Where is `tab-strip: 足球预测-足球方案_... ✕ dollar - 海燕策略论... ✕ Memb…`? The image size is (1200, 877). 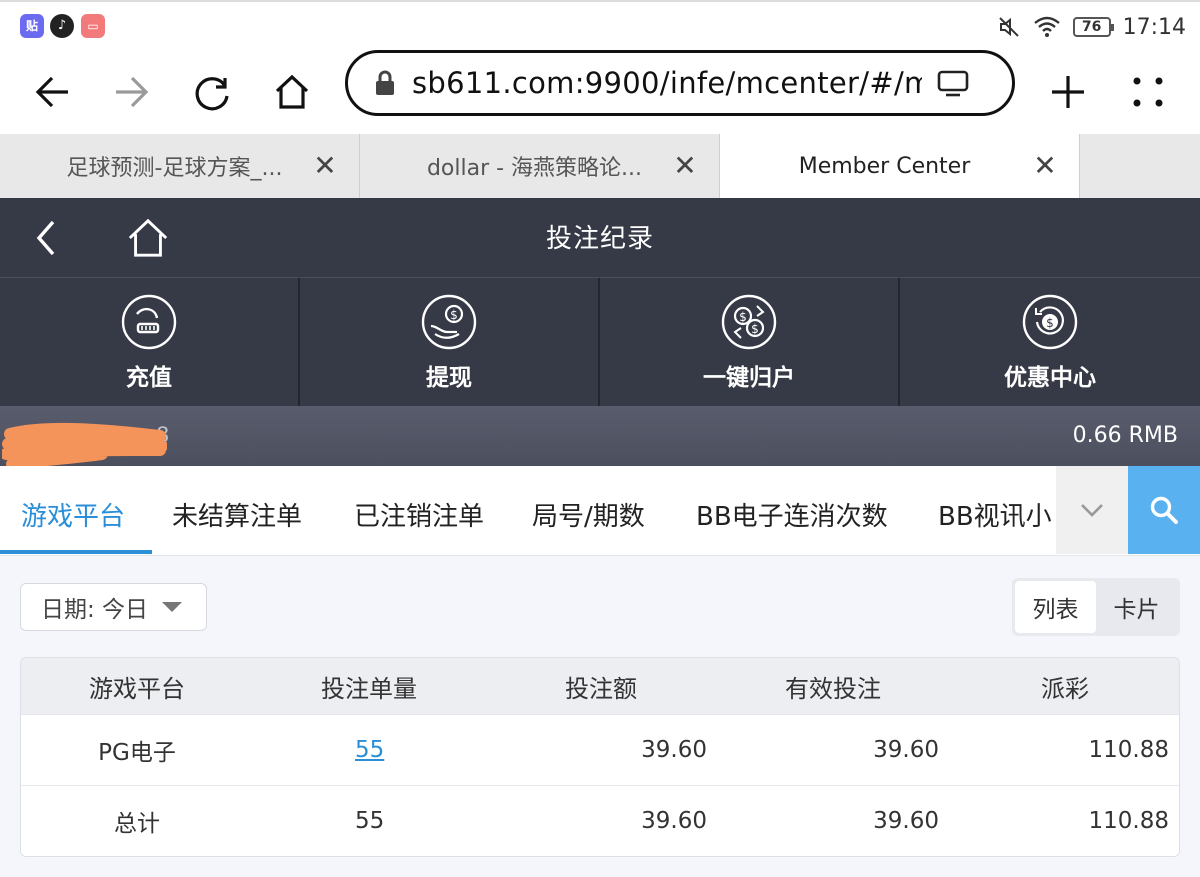 tab-strip: 足球预测-足球方案_... ✕ dollar - 海燕策略论... ✕ Memb… is located at coordinates (600, 166).